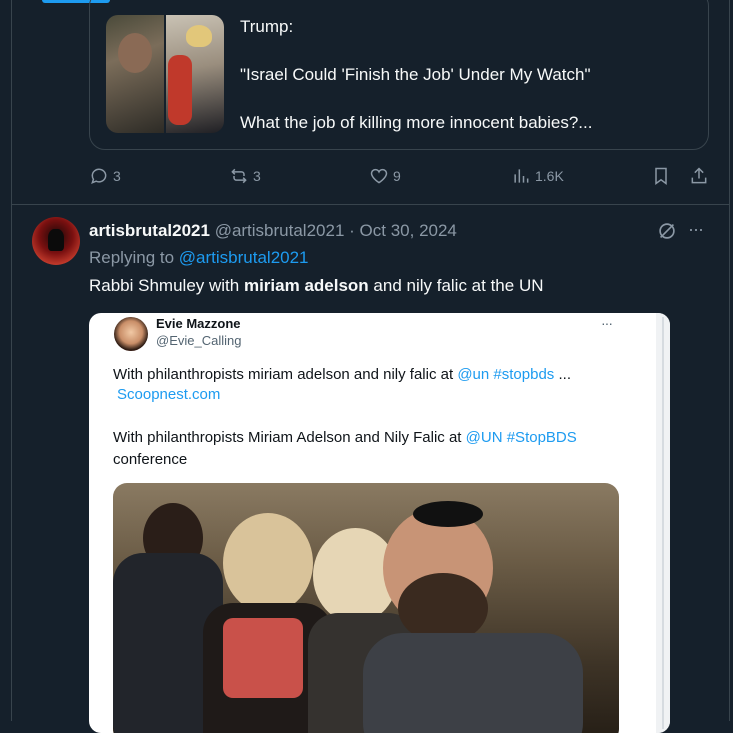  Describe the element at coordinates (131, 334) in the screenshot. I see `embedded-avatar` at that location.